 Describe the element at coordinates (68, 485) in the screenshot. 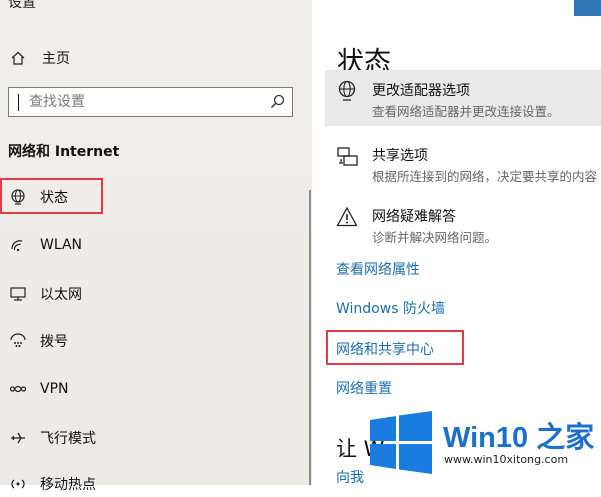

I see `sidebar-item-label: 移动热点` at that location.